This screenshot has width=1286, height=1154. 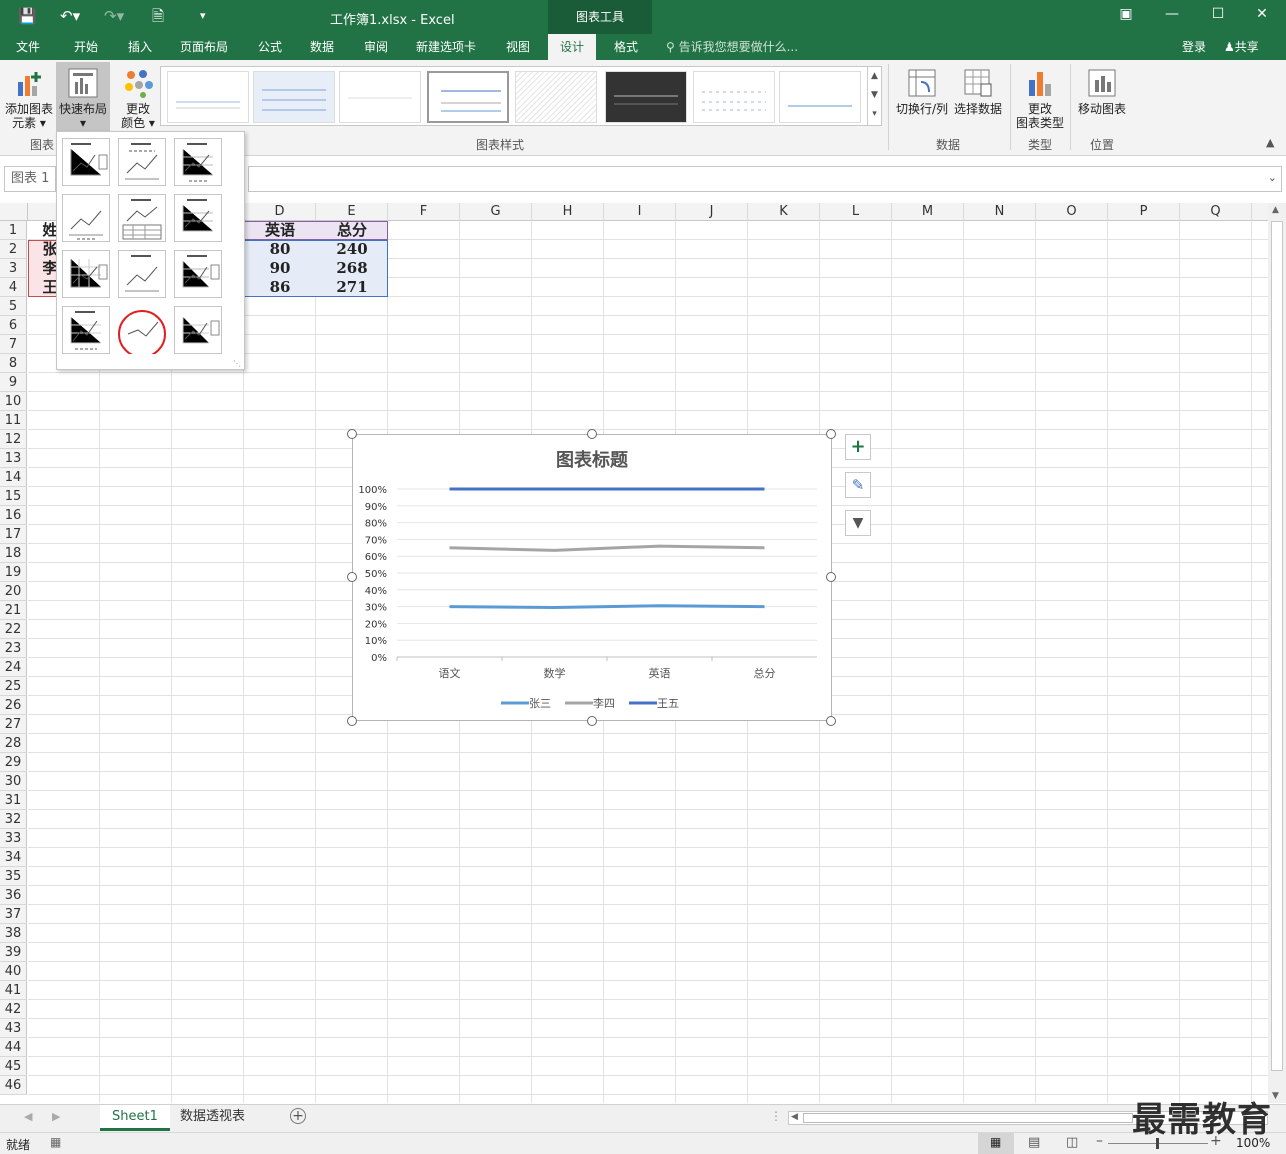 I want to click on row-header: 14, so click(x=13, y=477).